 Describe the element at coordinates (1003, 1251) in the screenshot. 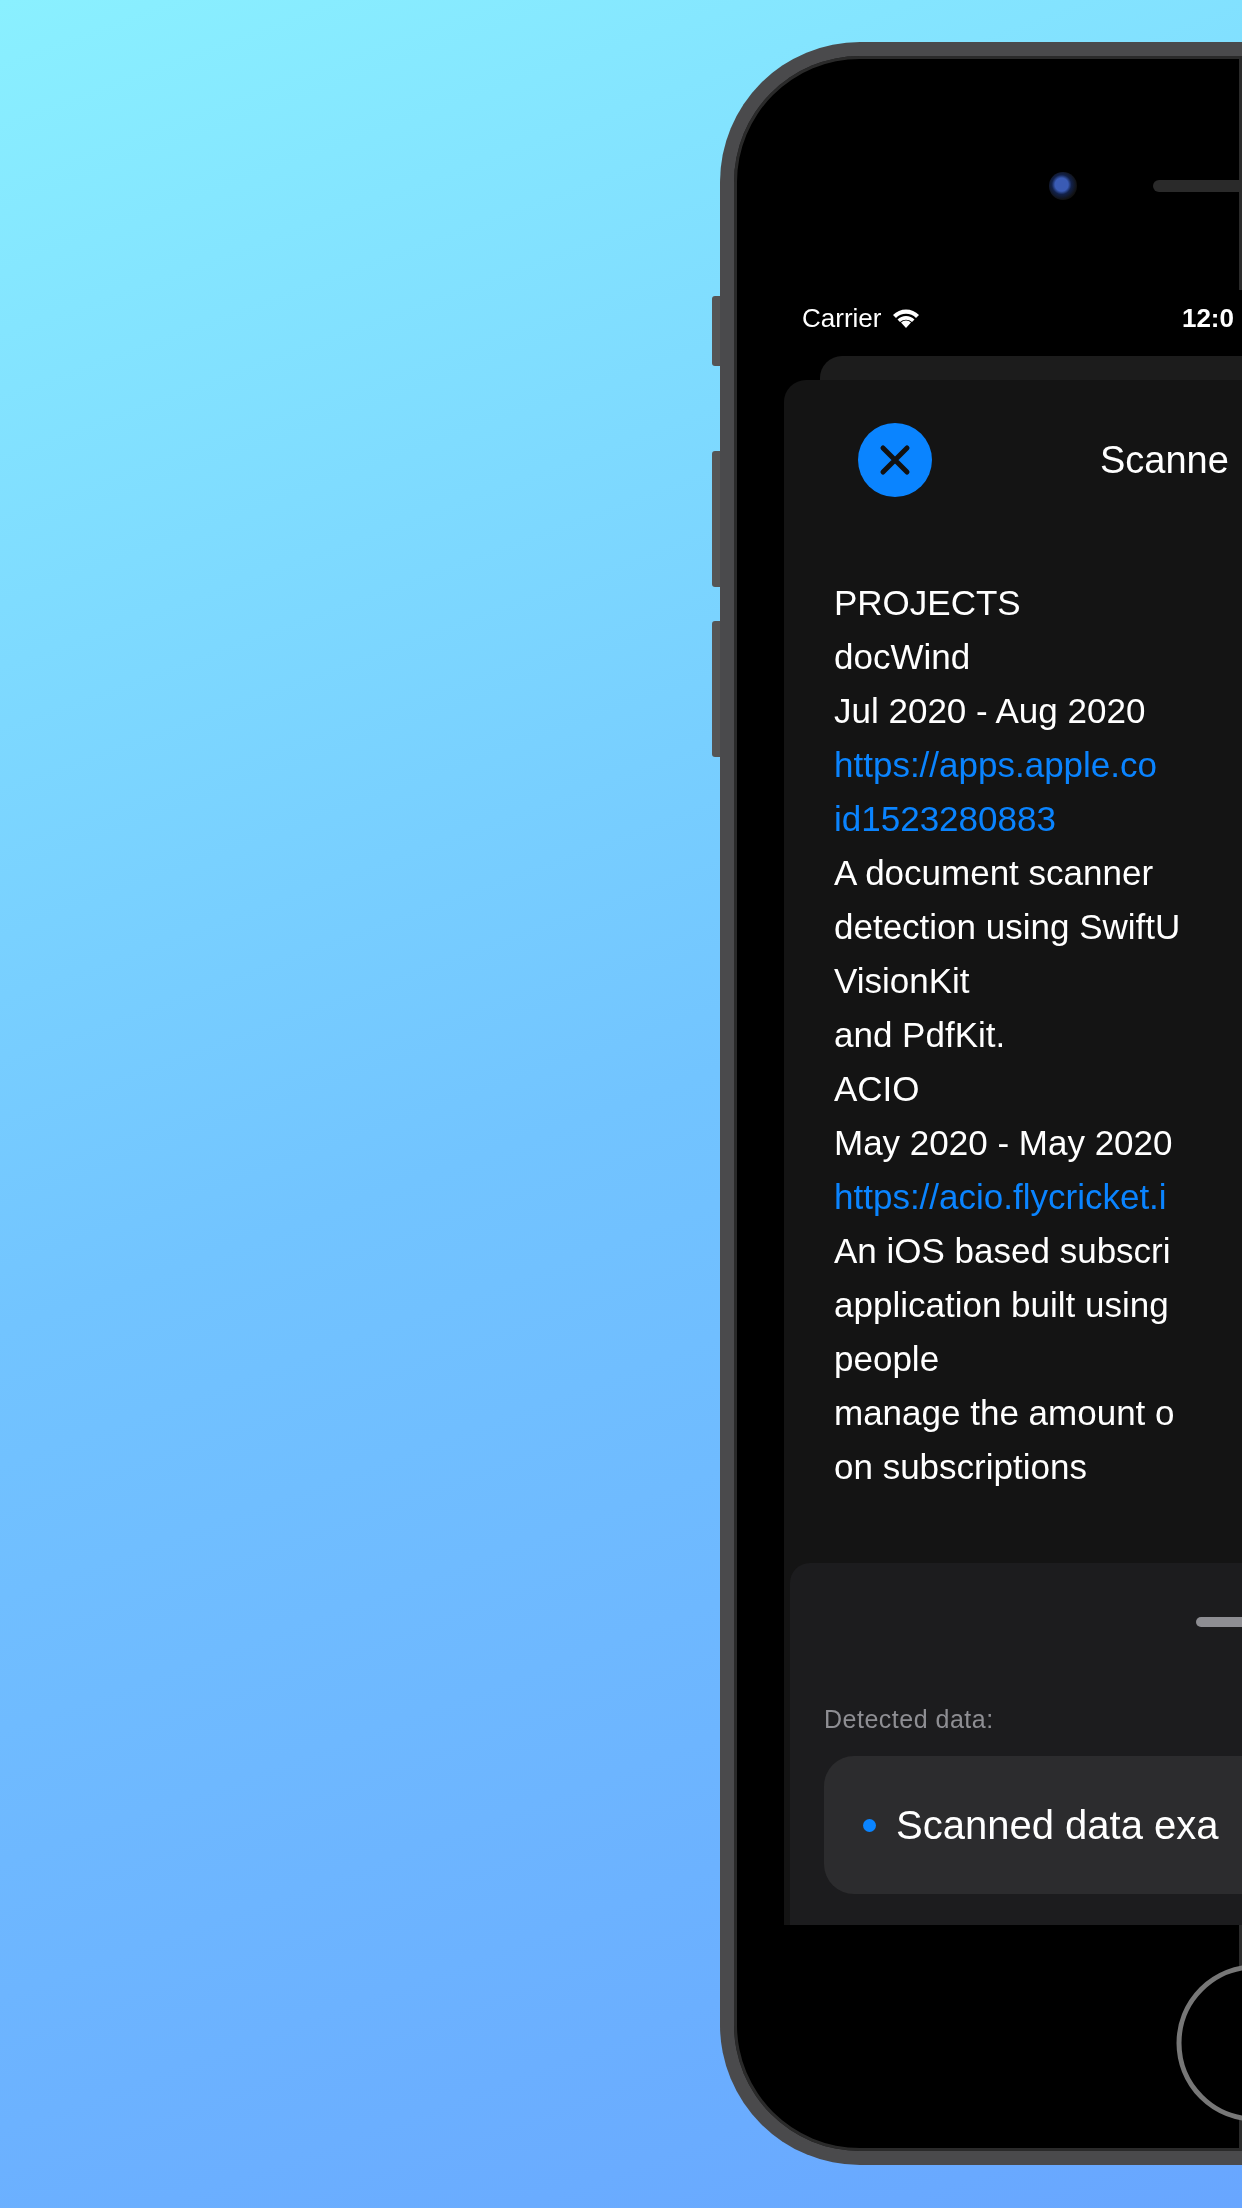

I see `text-line: An iOS based subscri` at that location.